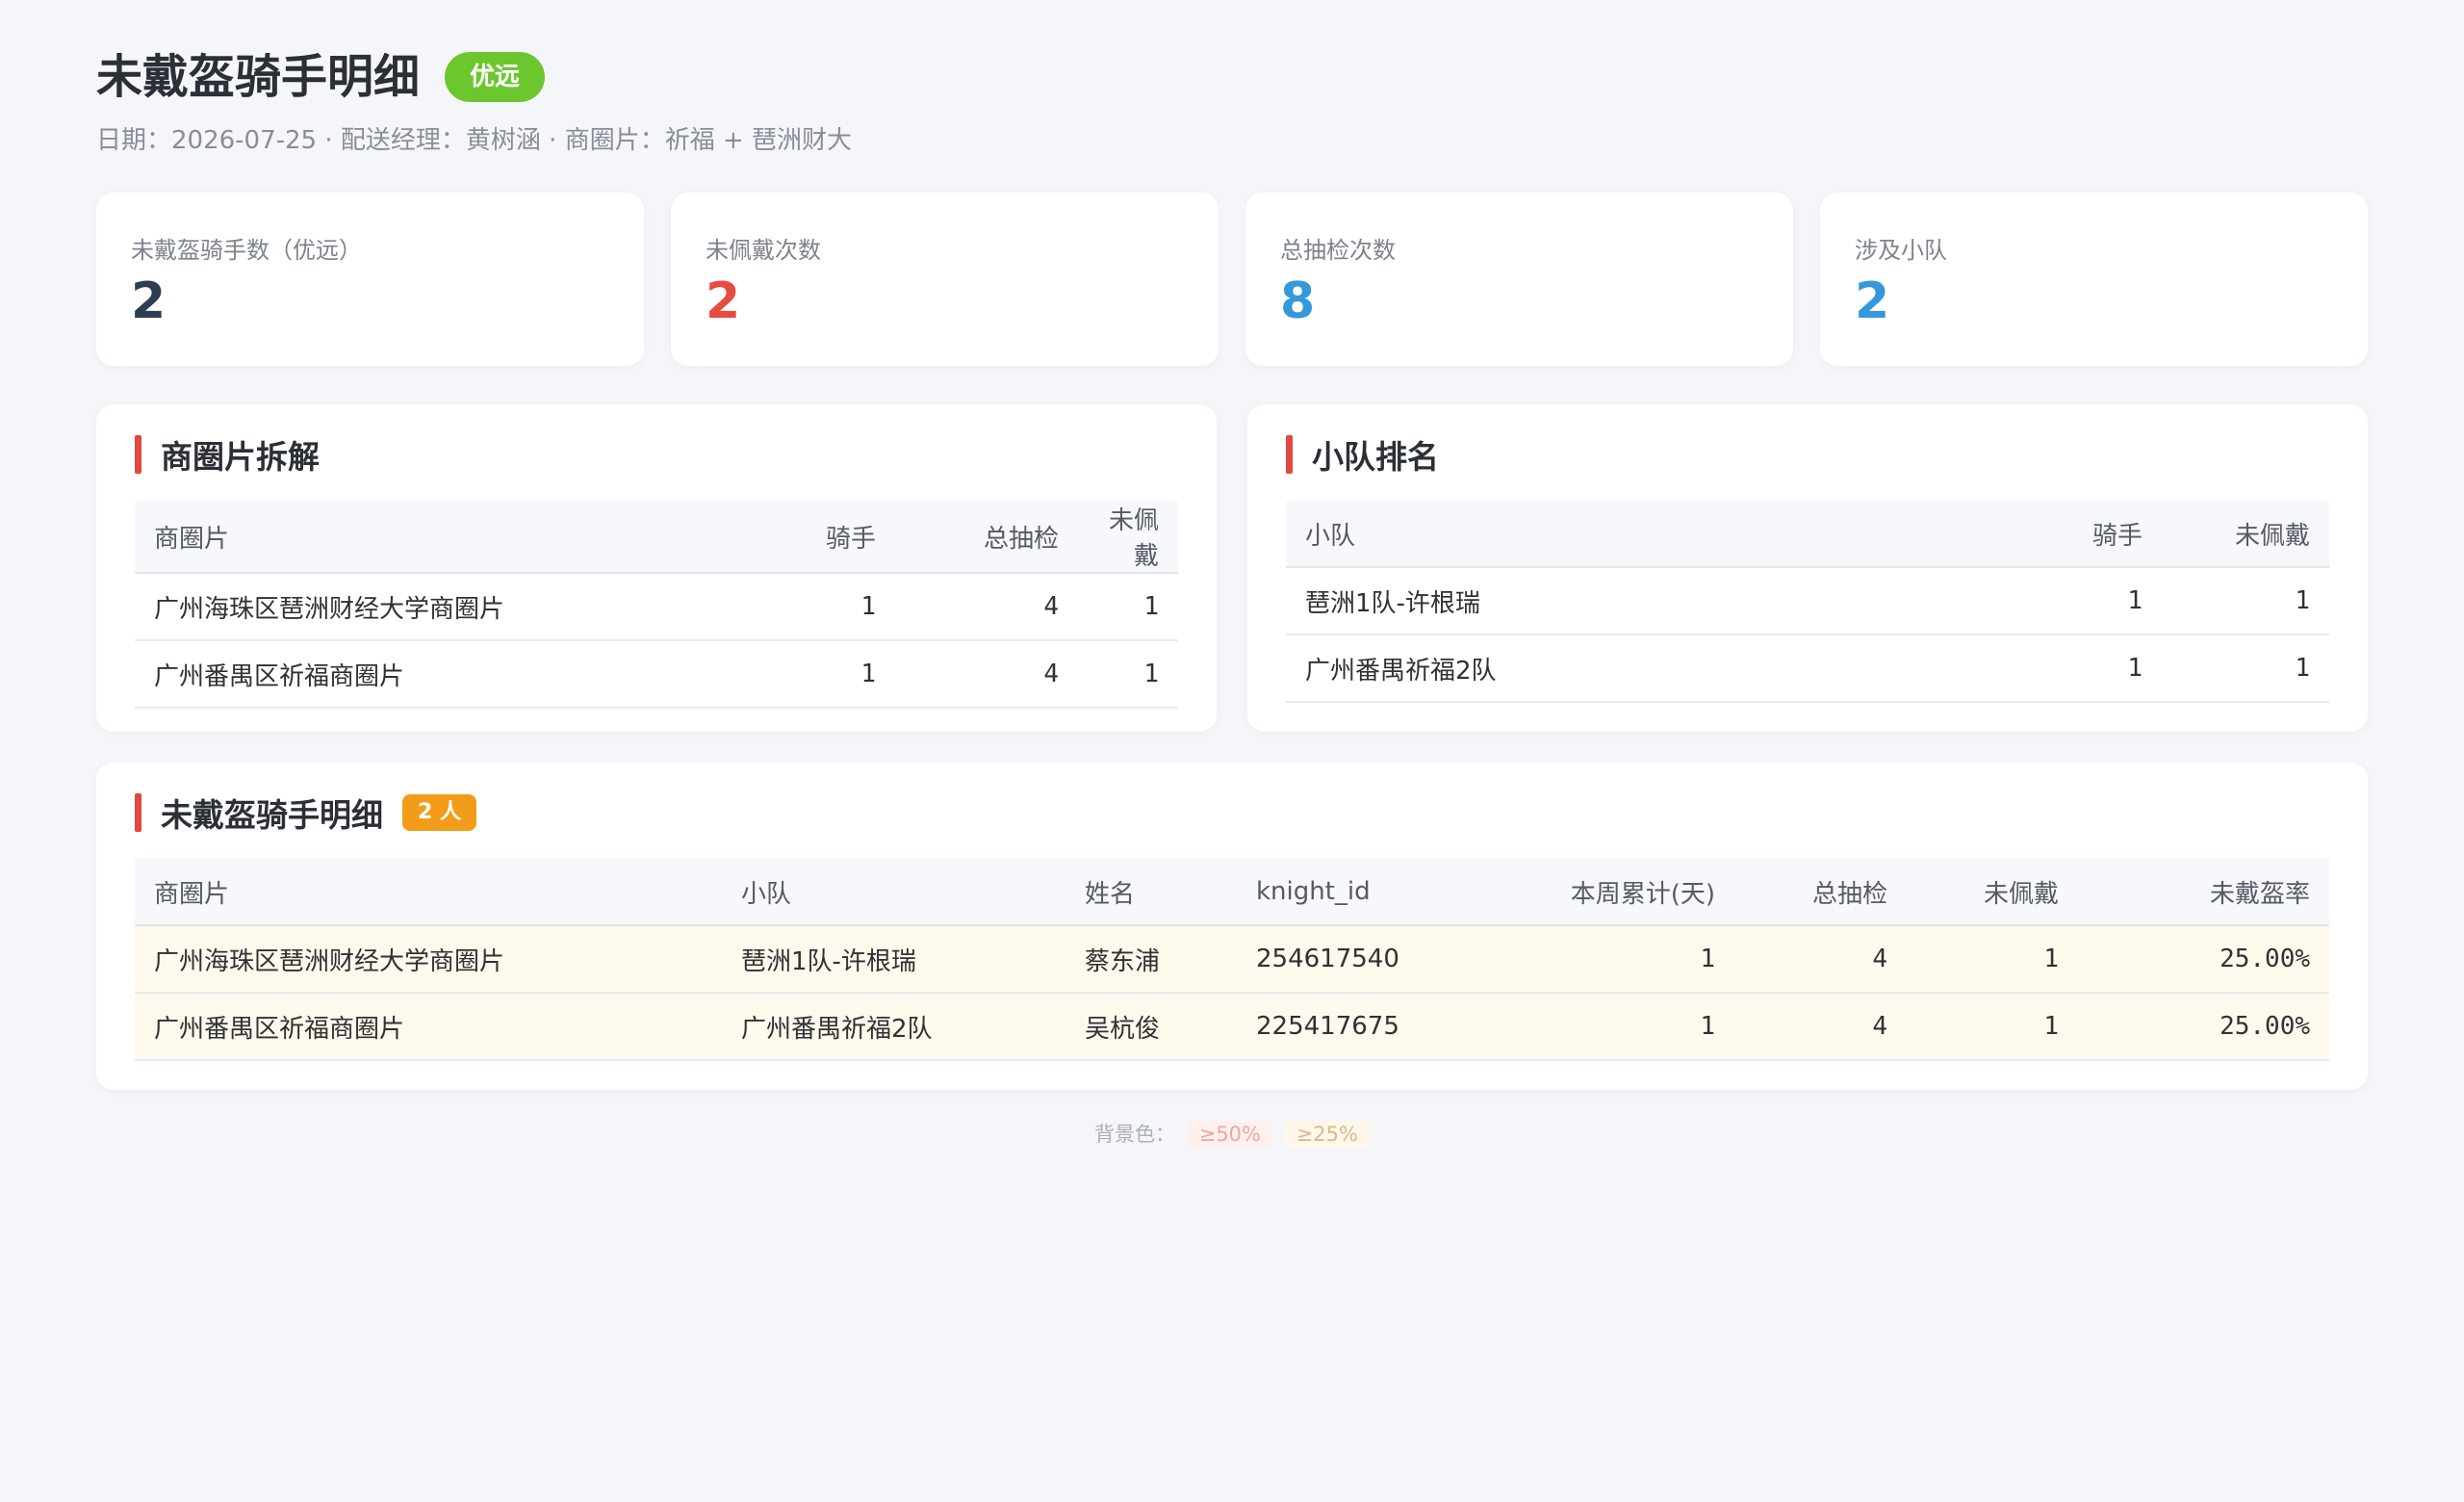 The image size is (2464, 1502). I want to click on col-knight-id: knight_id, so click(1370, 892).